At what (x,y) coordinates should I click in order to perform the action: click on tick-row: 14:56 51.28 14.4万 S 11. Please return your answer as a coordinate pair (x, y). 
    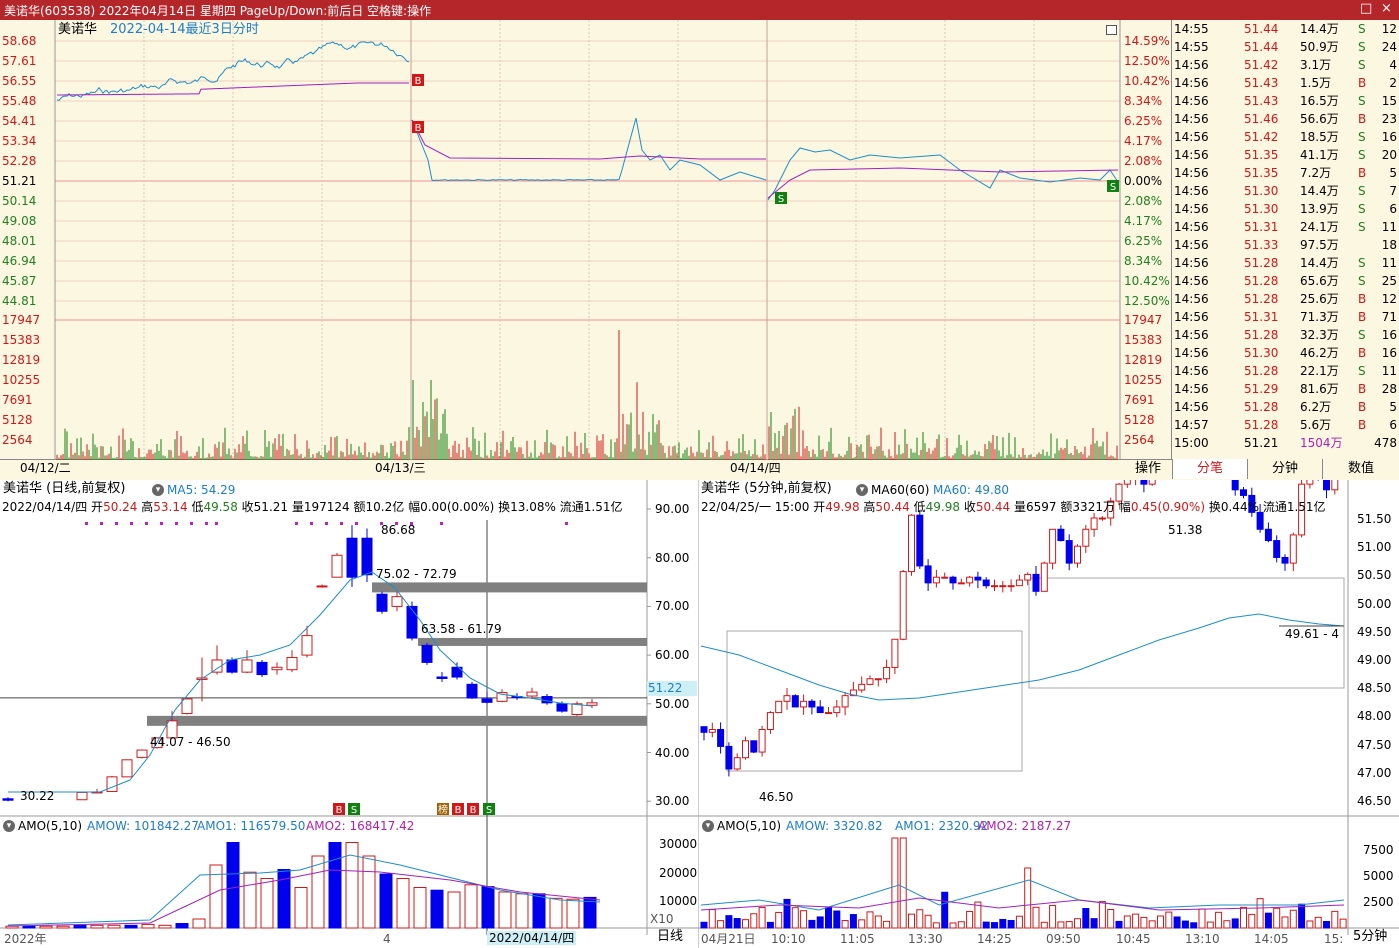
    Looking at the image, I should click on (1286, 263).